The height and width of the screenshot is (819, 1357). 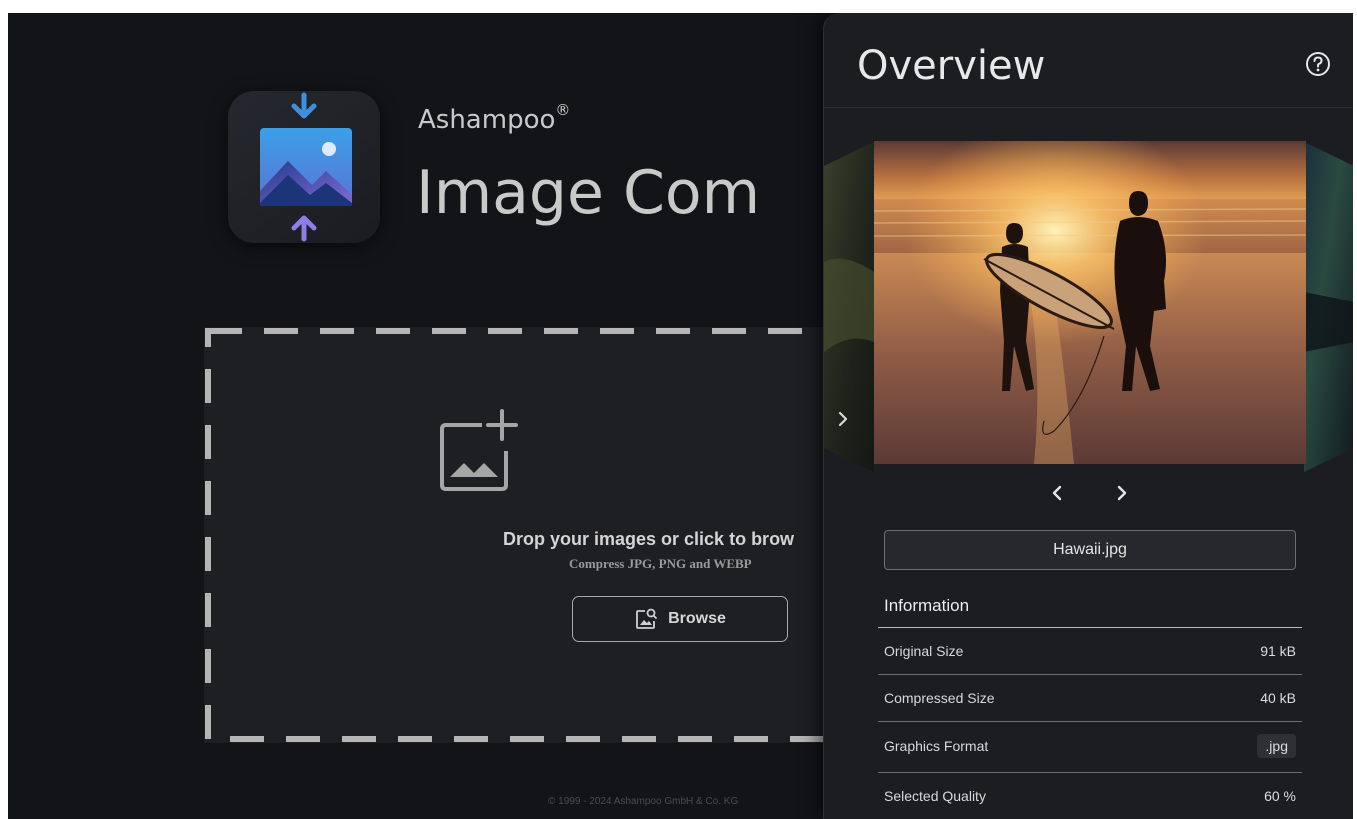 I want to click on info-value: 40 kB, so click(x=1278, y=697).